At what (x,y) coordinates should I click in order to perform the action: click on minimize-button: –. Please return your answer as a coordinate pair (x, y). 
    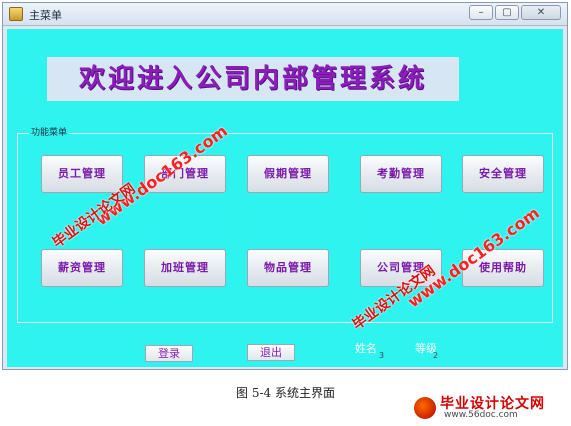
    Looking at the image, I should click on (481, 12).